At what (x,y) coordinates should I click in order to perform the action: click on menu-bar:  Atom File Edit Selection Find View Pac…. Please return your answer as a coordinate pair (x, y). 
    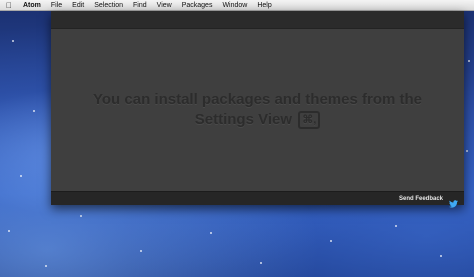
    Looking at the image, I should click on (237, 5).